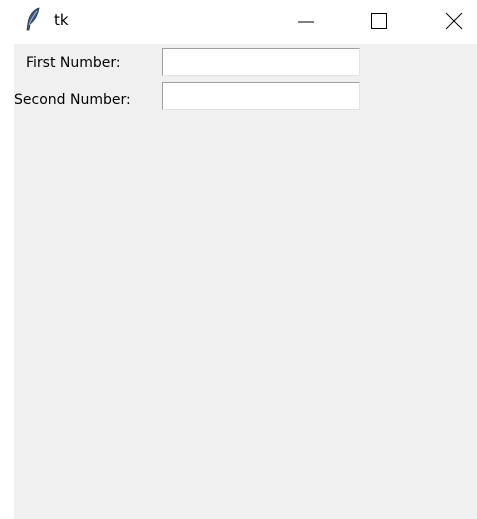 The width and height of the screenshot is (477, 519). Describe the element at coordinates (73, 63) in the screenshot. I see `first-number-label: First Number:` at that location.